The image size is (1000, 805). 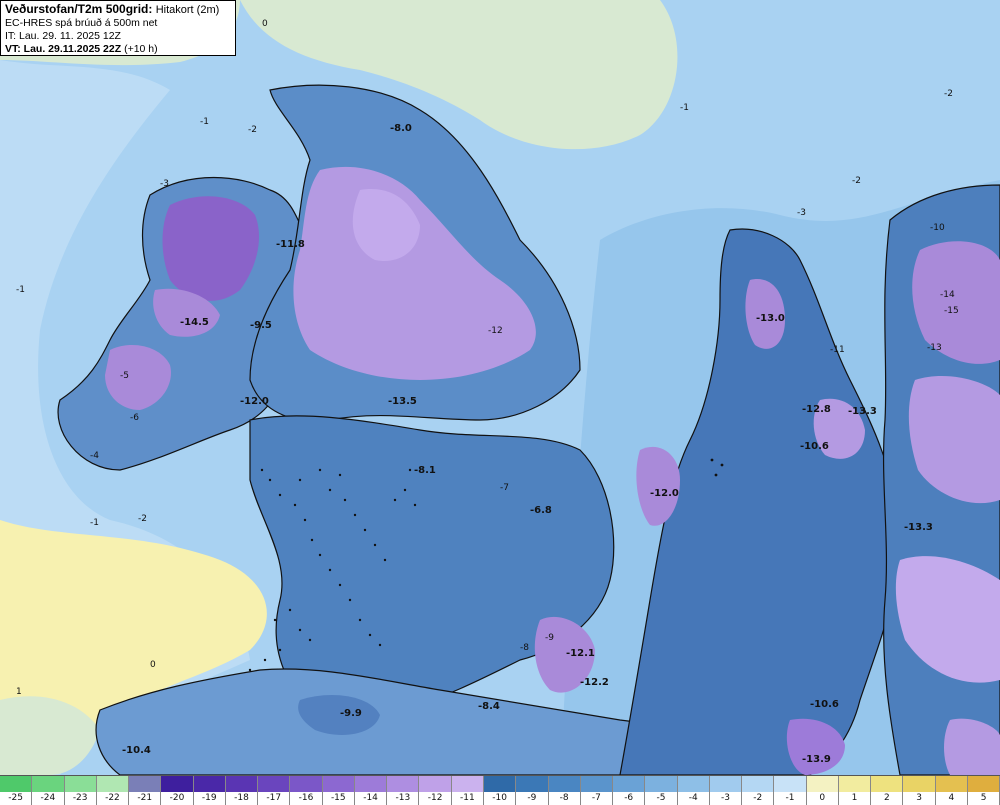 What do you see at coordinates (629, 798) in the screenshot?
I see `colorbar-label: -6` at bounding box center [629, 798].